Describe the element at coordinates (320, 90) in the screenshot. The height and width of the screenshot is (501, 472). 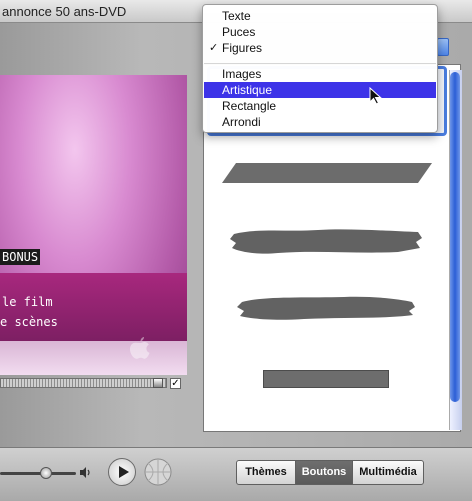
I see `menu-item-artistique: Artistique` at that location.